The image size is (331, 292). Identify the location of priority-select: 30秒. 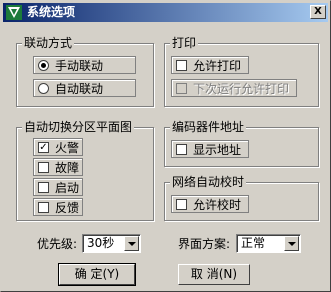
(111, 243).